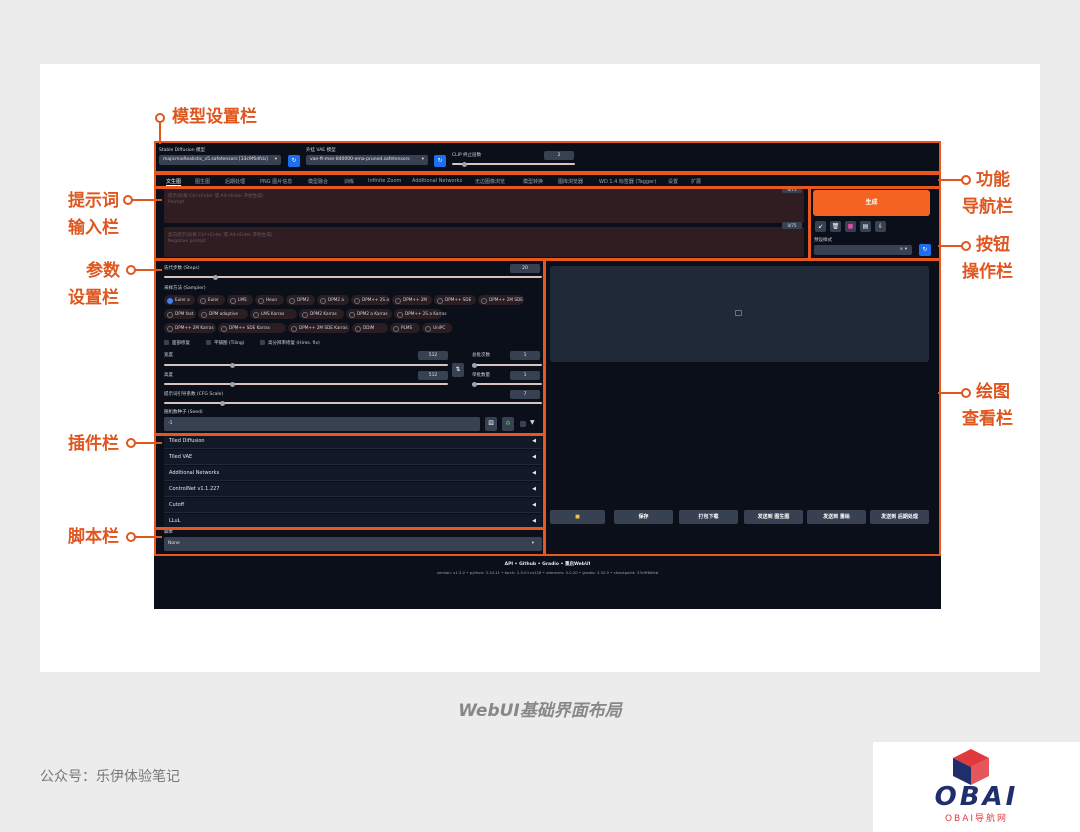 Image resolution: width=1080 pixels, height=832 pixels. Describe the element at coordinates (993, 245) in the screenshot. I see `buttons-callout-1: 按钮` at that location.